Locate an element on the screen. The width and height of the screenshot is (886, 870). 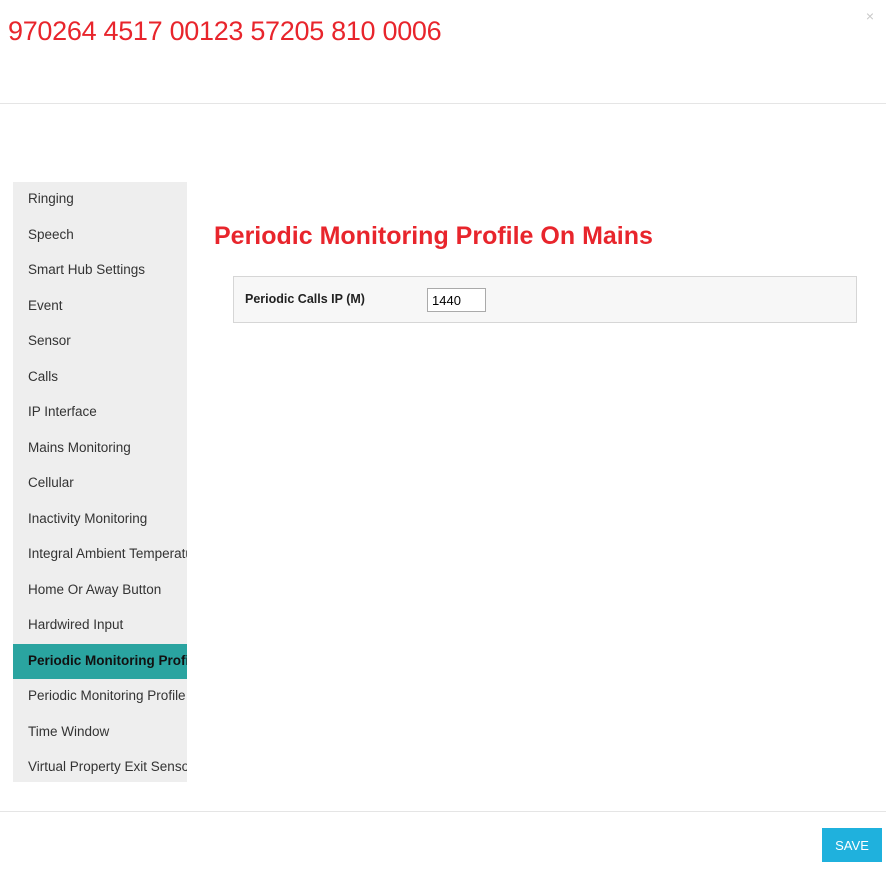
periodic-calls-input is located at coordinates (456, 300).